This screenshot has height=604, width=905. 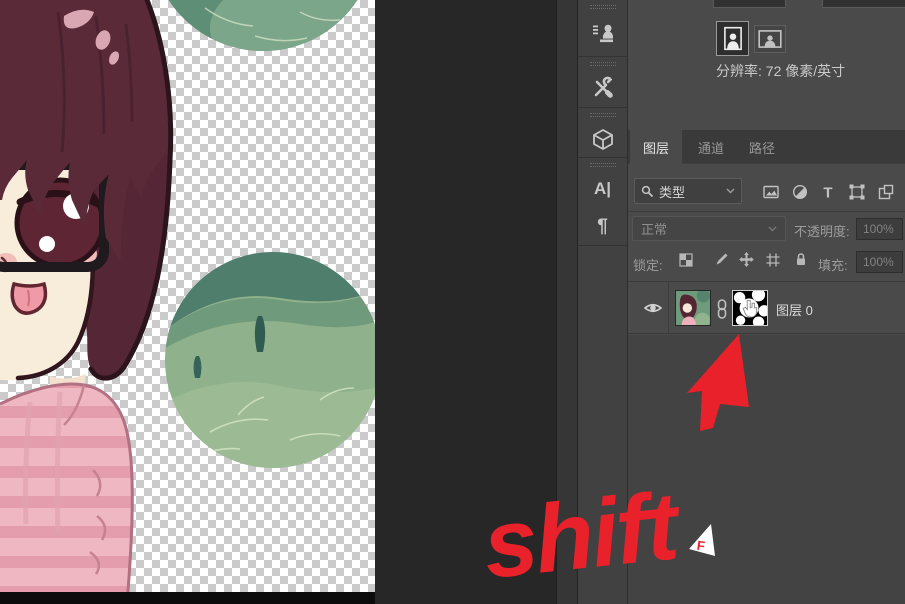 What do you see at coordinates (672, 192) in the screenshot?
I see `filter-type-label: 类型` at bounding box center [672, 192].